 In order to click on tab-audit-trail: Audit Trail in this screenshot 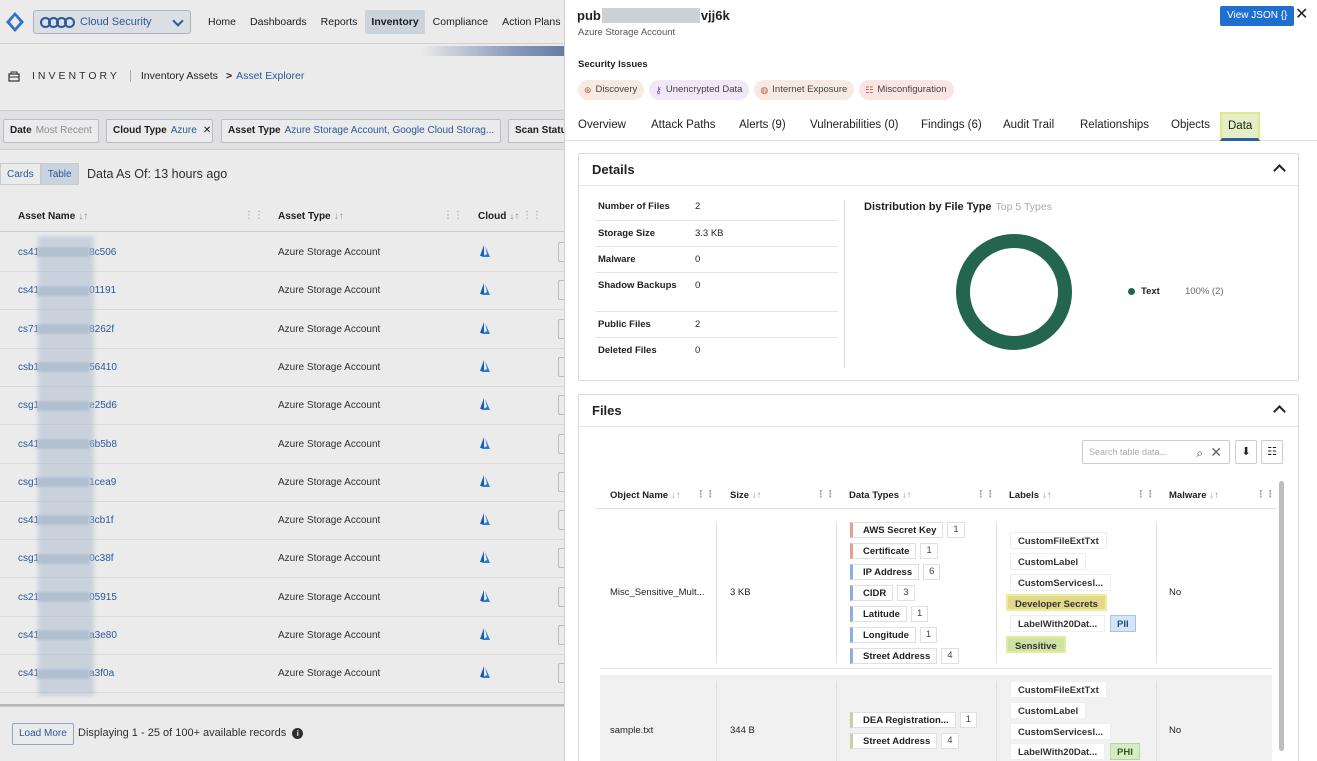, I will do `click(1028, 125)`.